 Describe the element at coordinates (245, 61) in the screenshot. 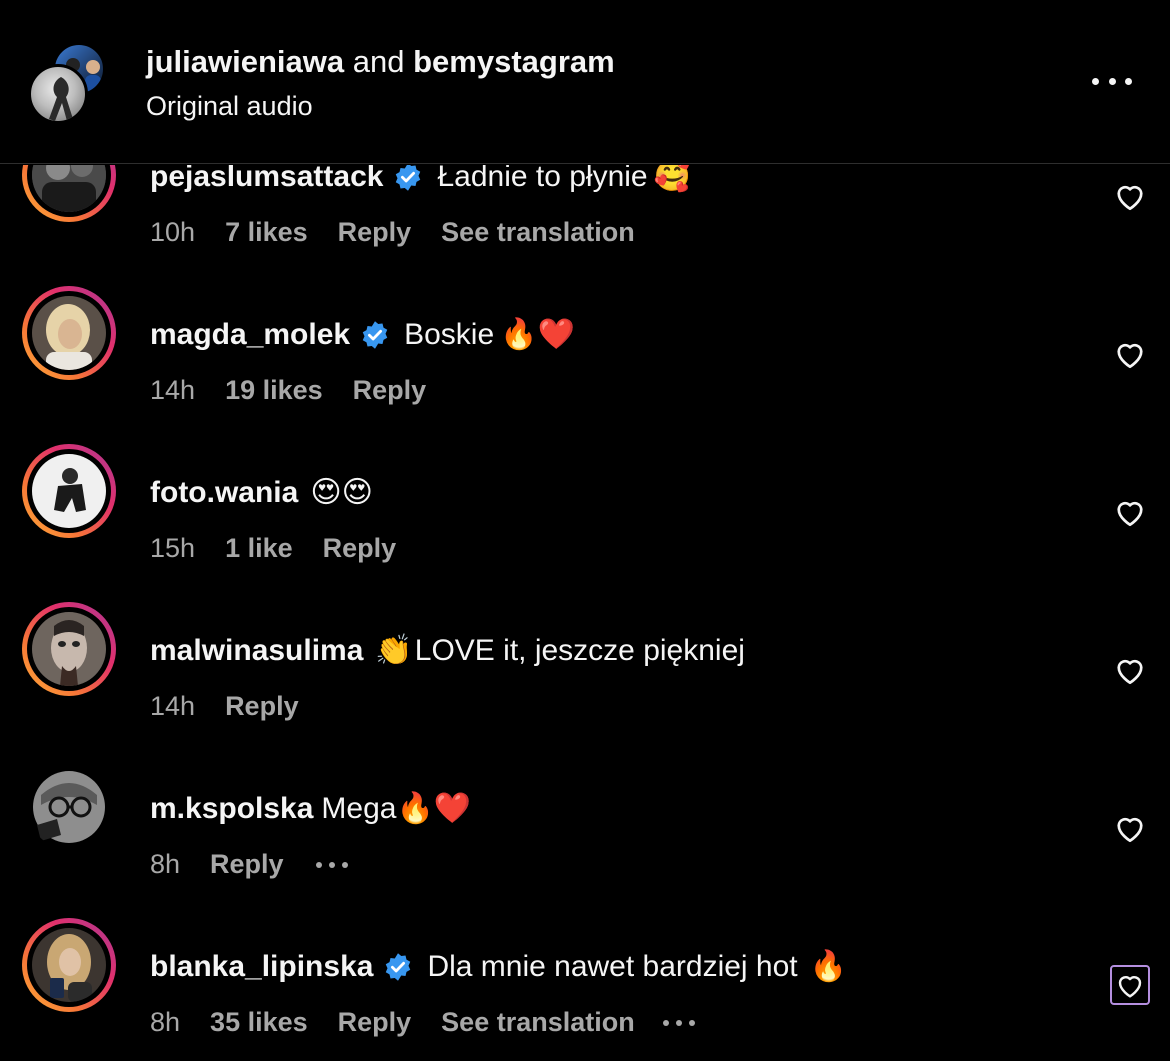

I see `header-user-1: juliawieniawa` at that location.